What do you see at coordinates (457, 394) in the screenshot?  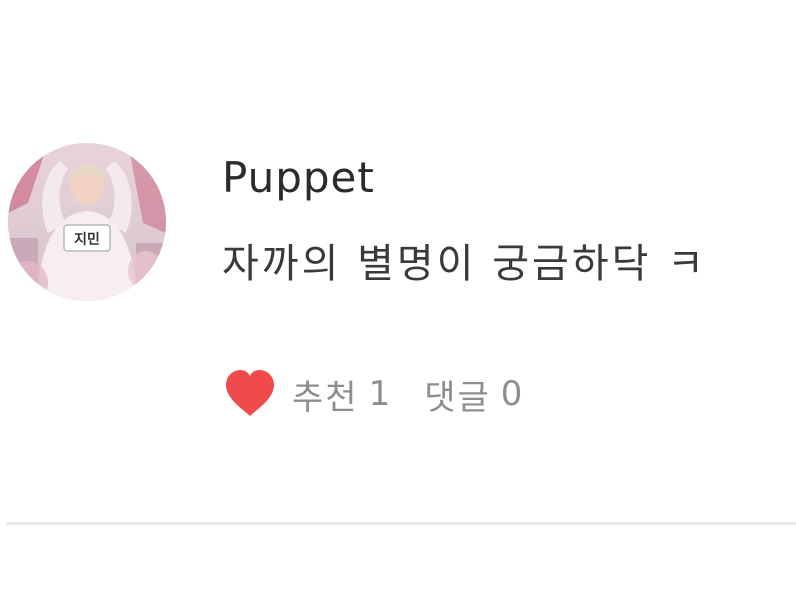 I see `reply-label: 댓글` at bounding box center [457, 394].